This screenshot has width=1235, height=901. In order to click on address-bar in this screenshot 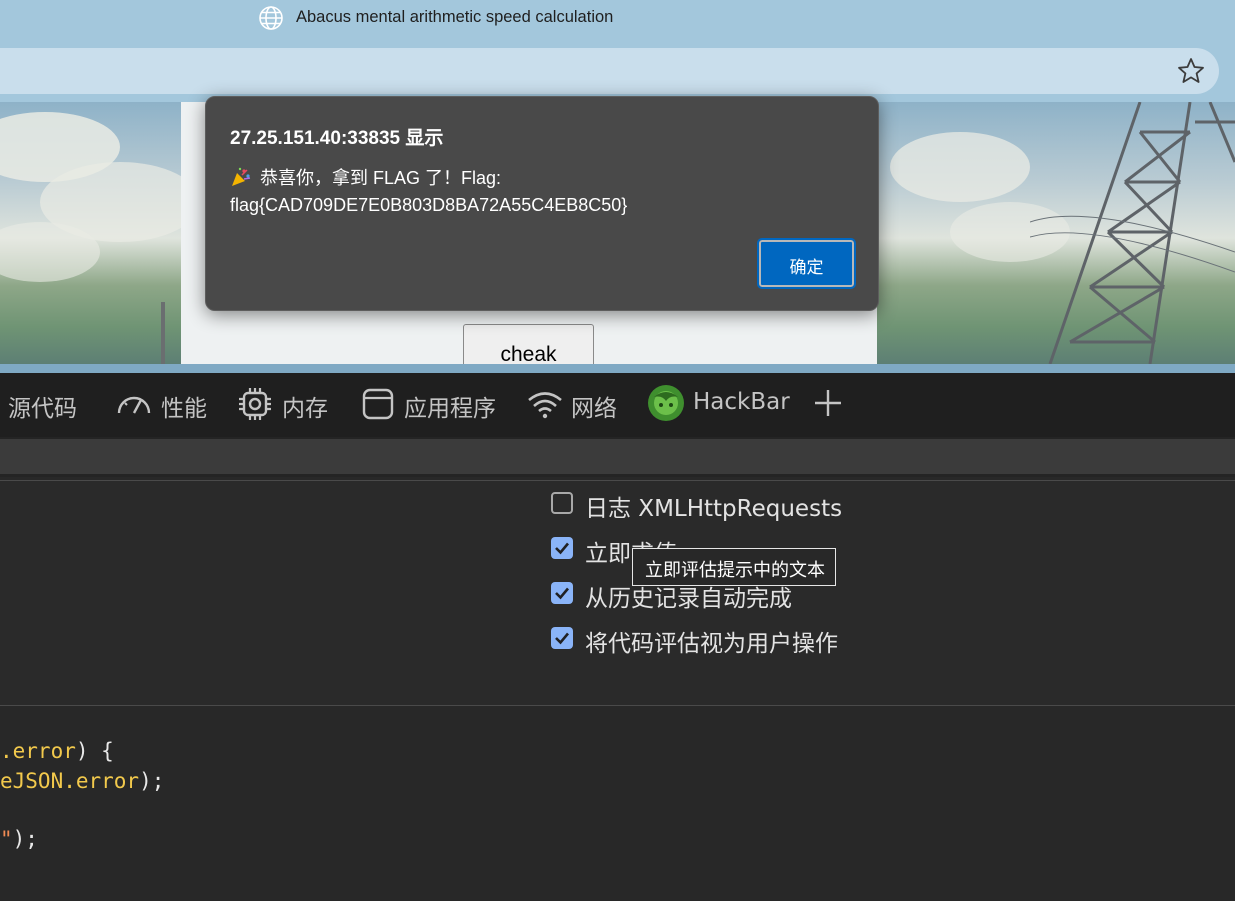, I will do `click(609, 71)`.